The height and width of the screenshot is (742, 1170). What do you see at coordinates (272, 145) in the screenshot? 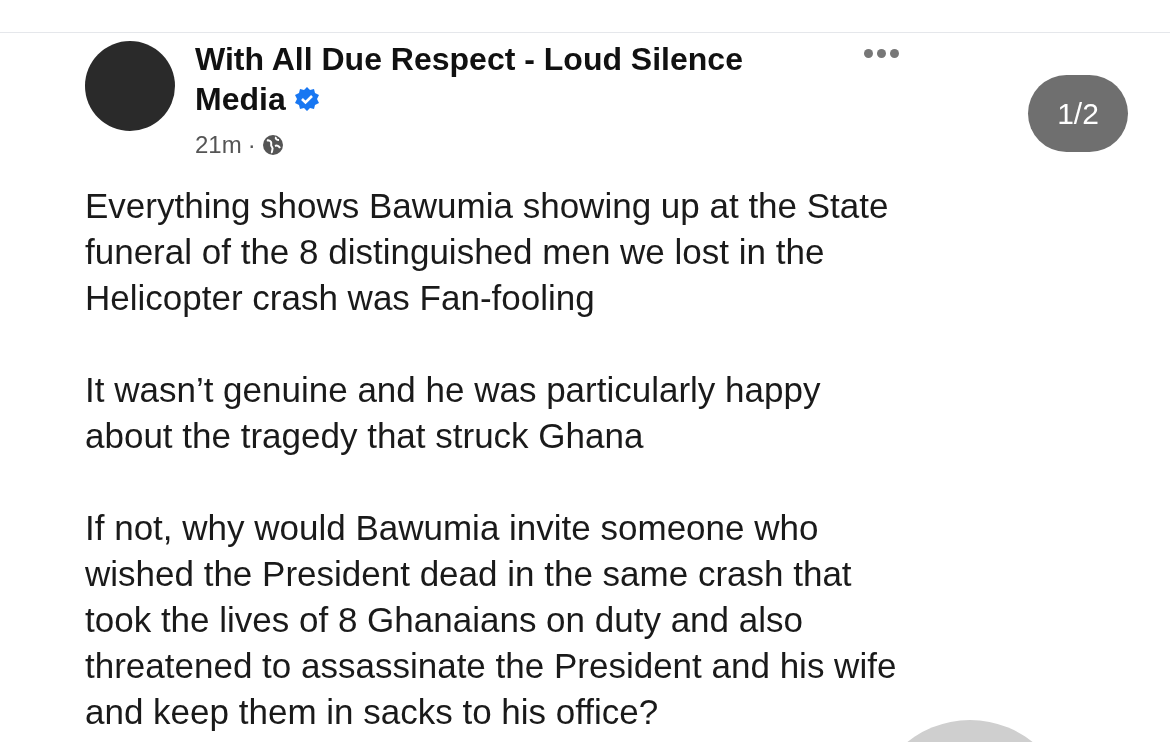
I see `globe-icon` at bounding box center [272, 145].